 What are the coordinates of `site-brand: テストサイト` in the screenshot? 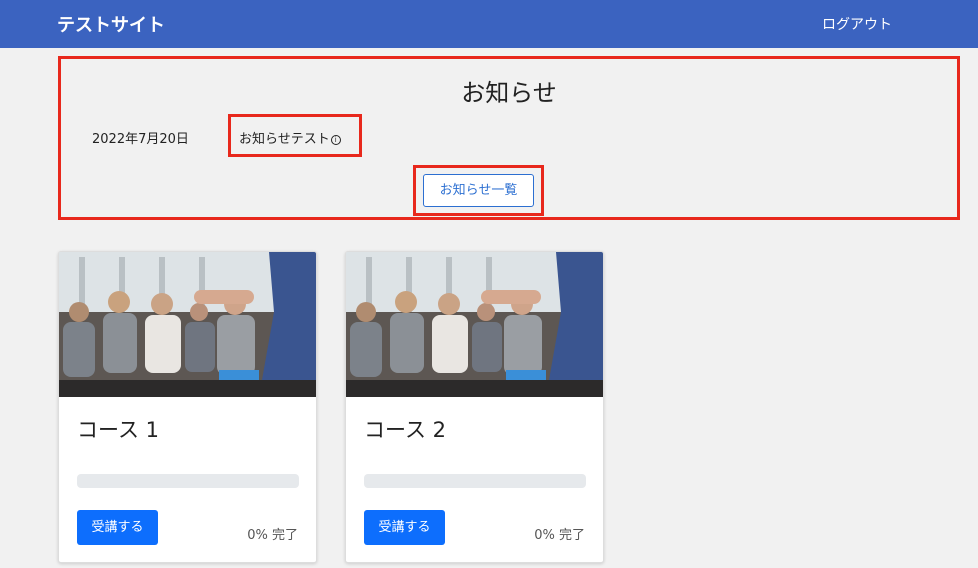 It's located at (111, 24).